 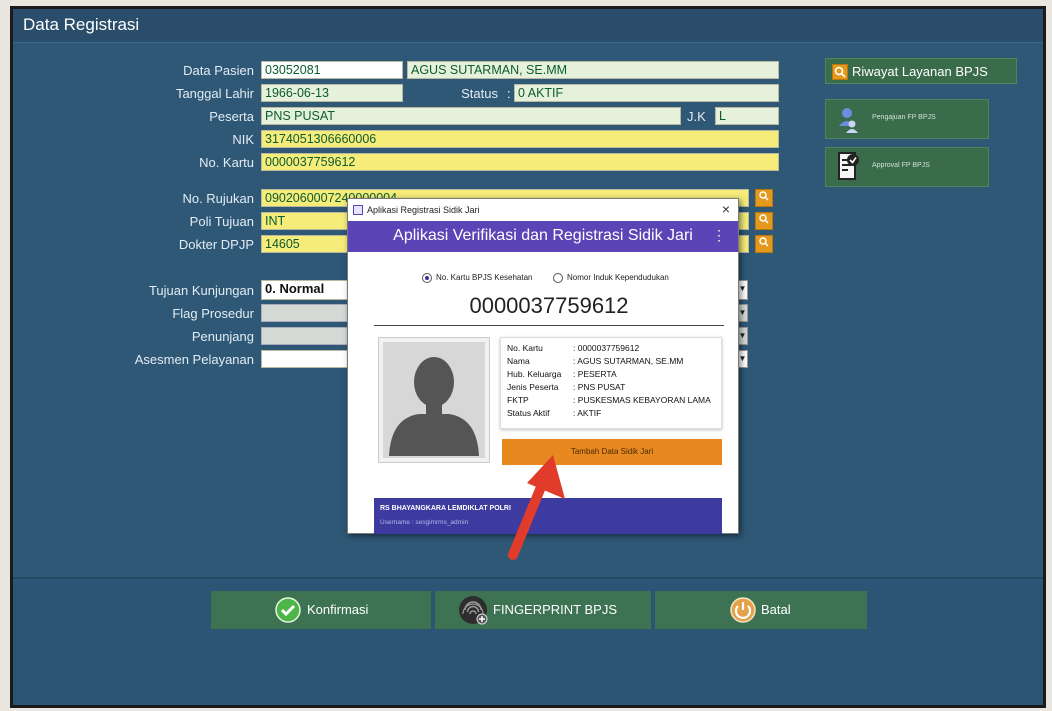 I want to click on check-circle-icon, so click(x=288, y=610).